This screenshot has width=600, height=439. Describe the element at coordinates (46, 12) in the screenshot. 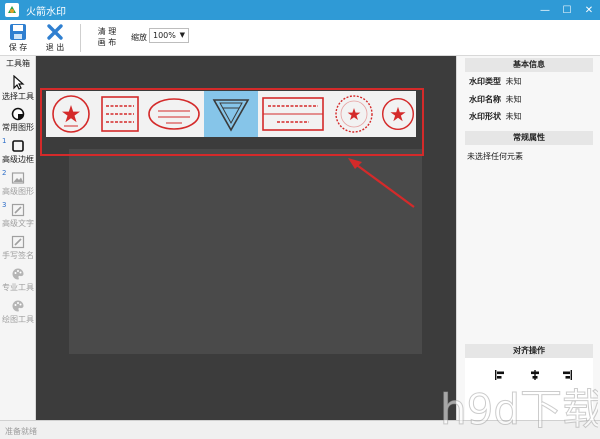

I see `window-title: 火箭水印` at that location.